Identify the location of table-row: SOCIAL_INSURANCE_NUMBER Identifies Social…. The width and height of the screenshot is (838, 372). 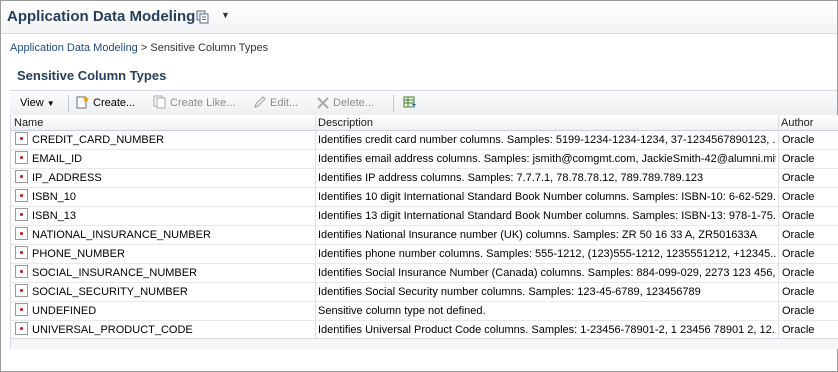
(424, 273).